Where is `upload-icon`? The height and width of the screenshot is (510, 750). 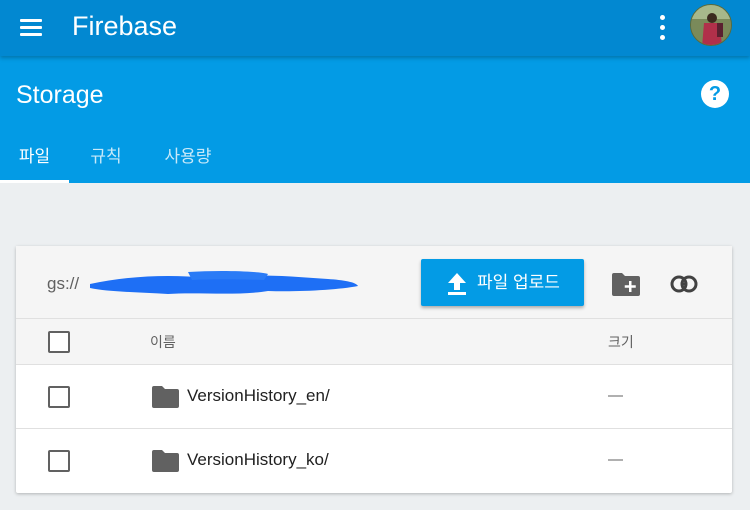
upload-icon is located at coordinates (457, 284).